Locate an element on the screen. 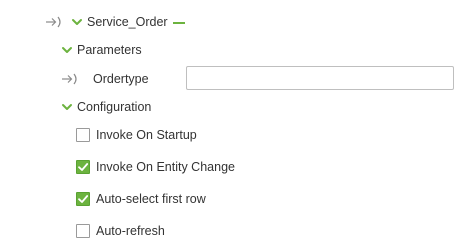  node-dash-indicator is located at coordinates (178, 22).